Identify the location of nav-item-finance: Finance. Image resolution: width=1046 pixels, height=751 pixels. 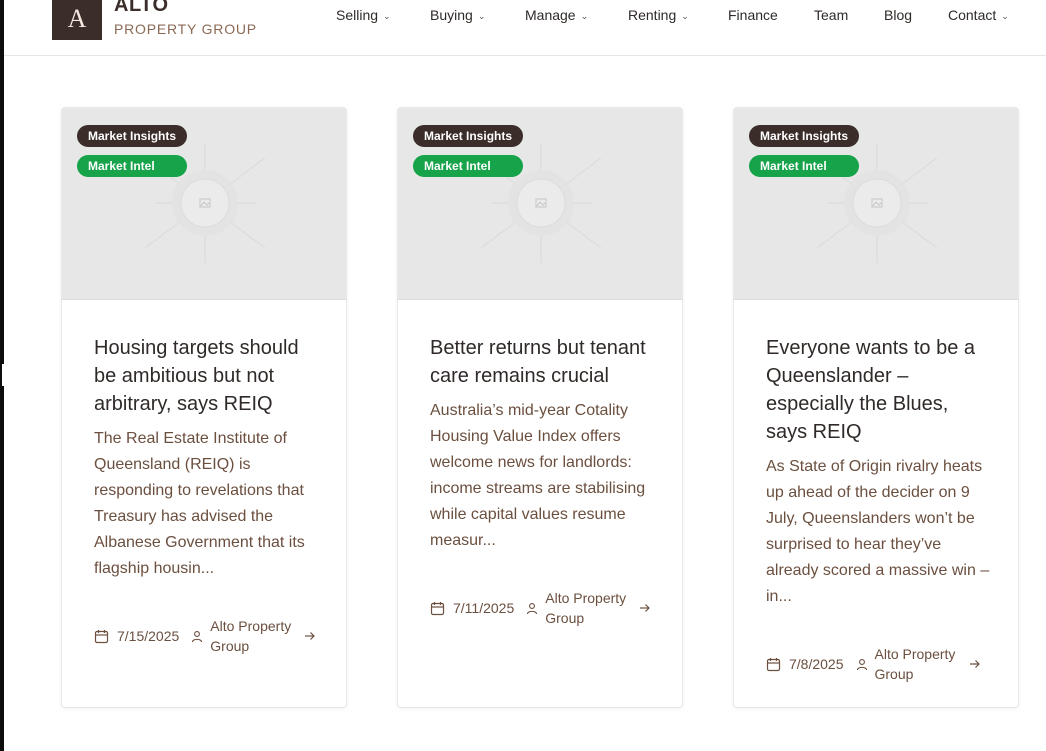
(753, 15).